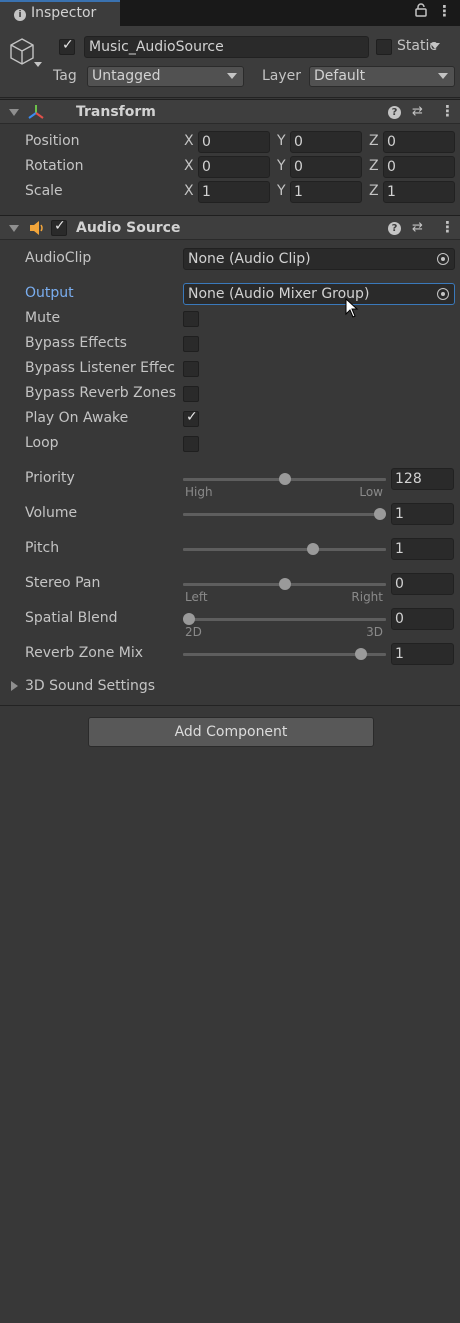  What do you see at coordinates (444, 11) in the screenshot?
I see `tab-menu-icon: ⋮` at bounding box center [444, 11].